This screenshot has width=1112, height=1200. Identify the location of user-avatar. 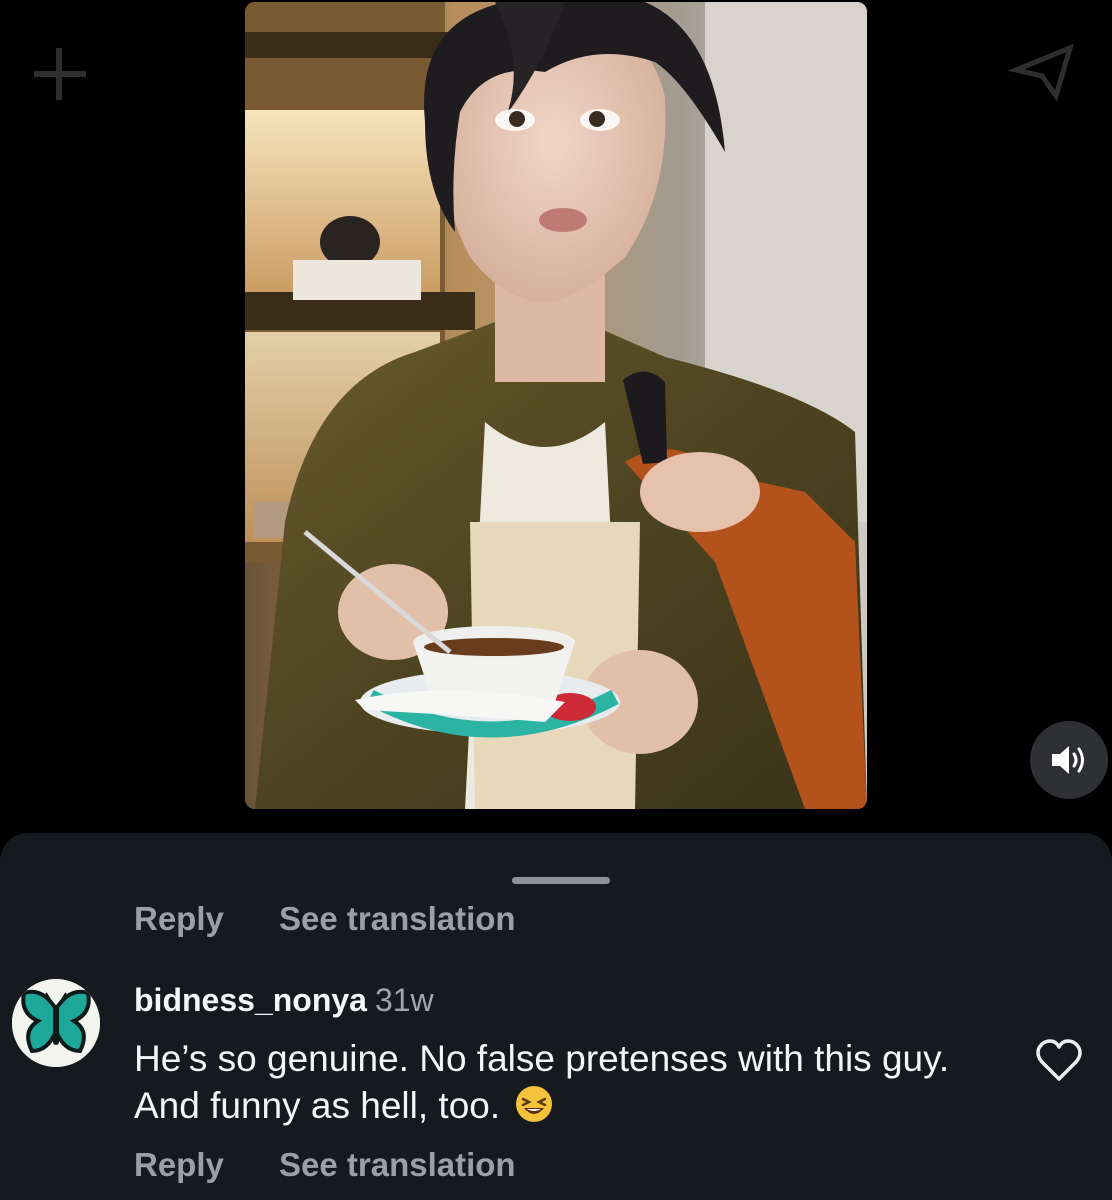
(56, 1023).